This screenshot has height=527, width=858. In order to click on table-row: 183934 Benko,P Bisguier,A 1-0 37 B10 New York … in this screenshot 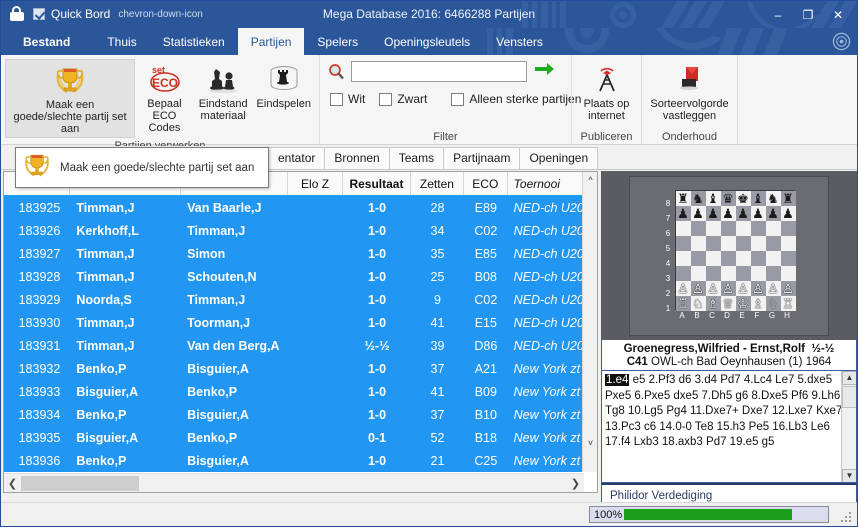, I will do `click(300, 414)`.